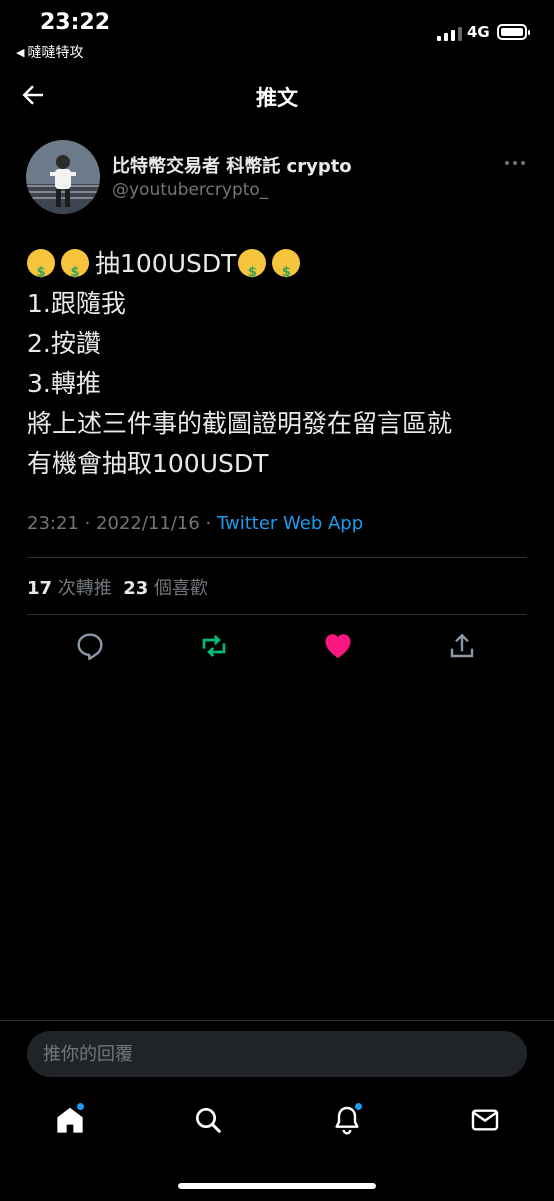  Describe the element at coordinates (166, 263) in the screenshot. I see `tweet-line-1-text: 抽100USDT` at that location.